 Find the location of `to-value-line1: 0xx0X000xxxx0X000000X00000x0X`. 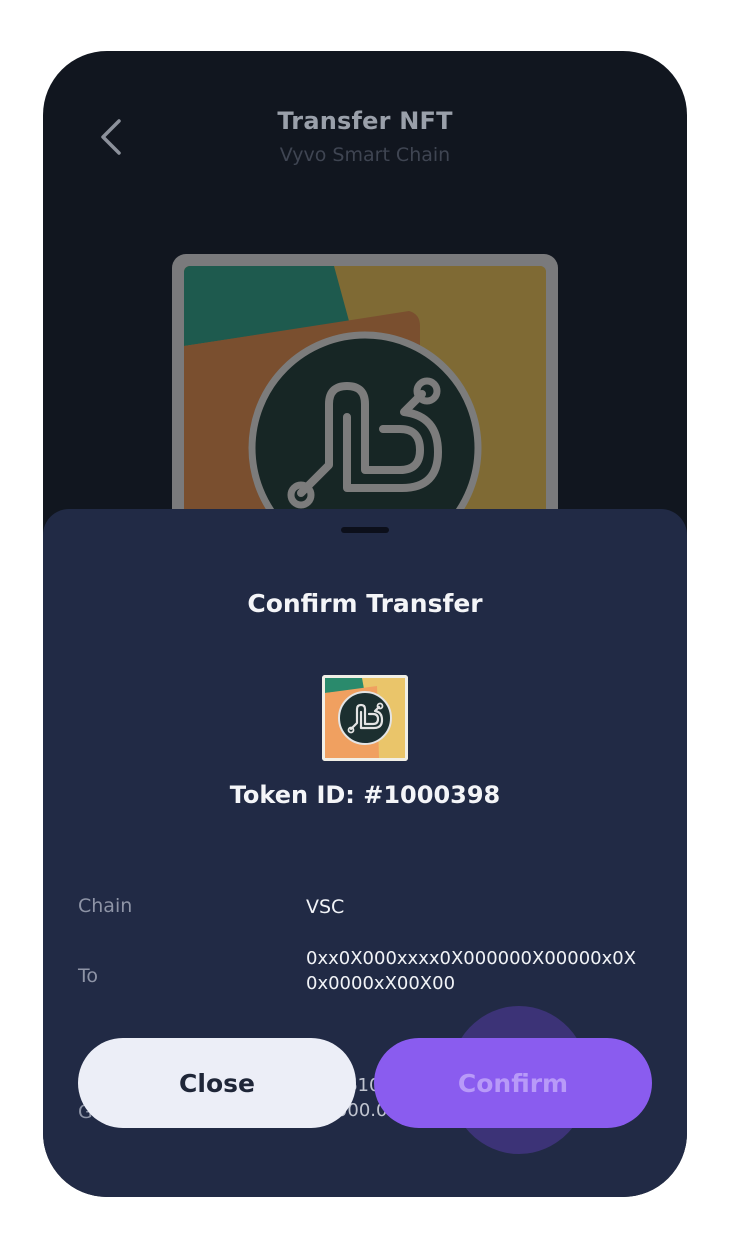

to-value-line1: 0xx0X000xxxx0X000000X00000x0X is located at coordinates (471, 958).